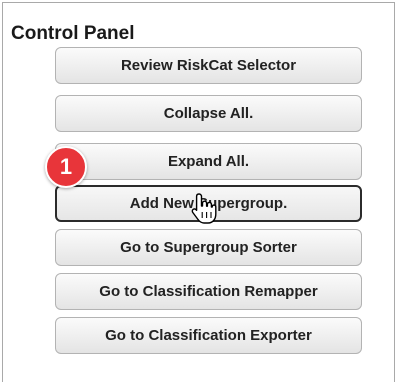 Image resolution: width=400 pixels, height=382 pixels. Describe the element at coordinates (208, 203) in the screenshot. I see `add-new-supergroup-button: Add New Supergroup.` at that location.